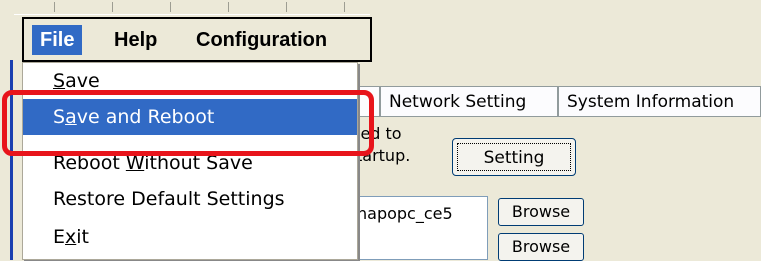 Image resolution: width=761 pixels, height=261 pixels. I want to click on mnemonic: x, so click(71, 237).